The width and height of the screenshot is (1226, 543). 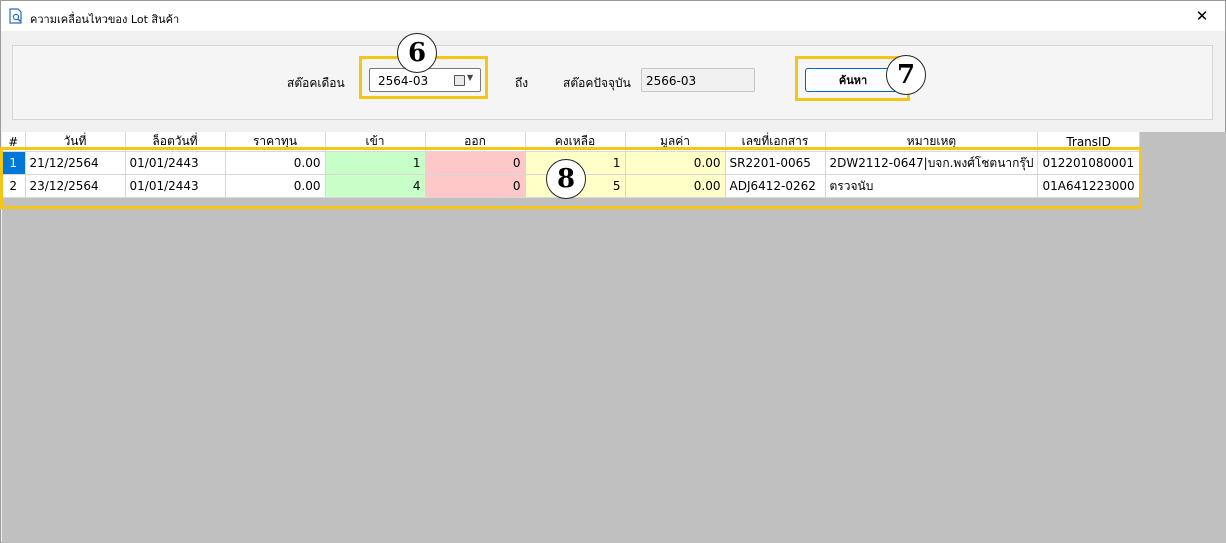 What do you see at coordinates (175, 142) in the screenshot?
I see `column-header: ล็อตวันที่` at bounding box center [175, 142].